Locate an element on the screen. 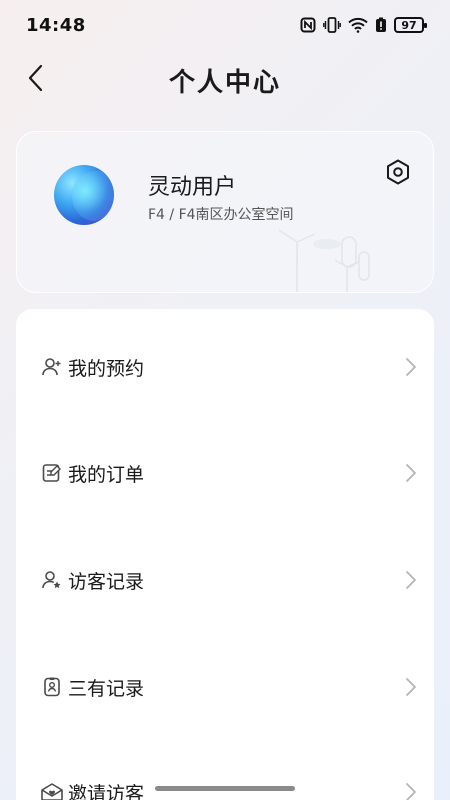 Image resolution: width=450 pixels, height=800 pixels. mail-heart-icon is located at coordinates (52, 790).